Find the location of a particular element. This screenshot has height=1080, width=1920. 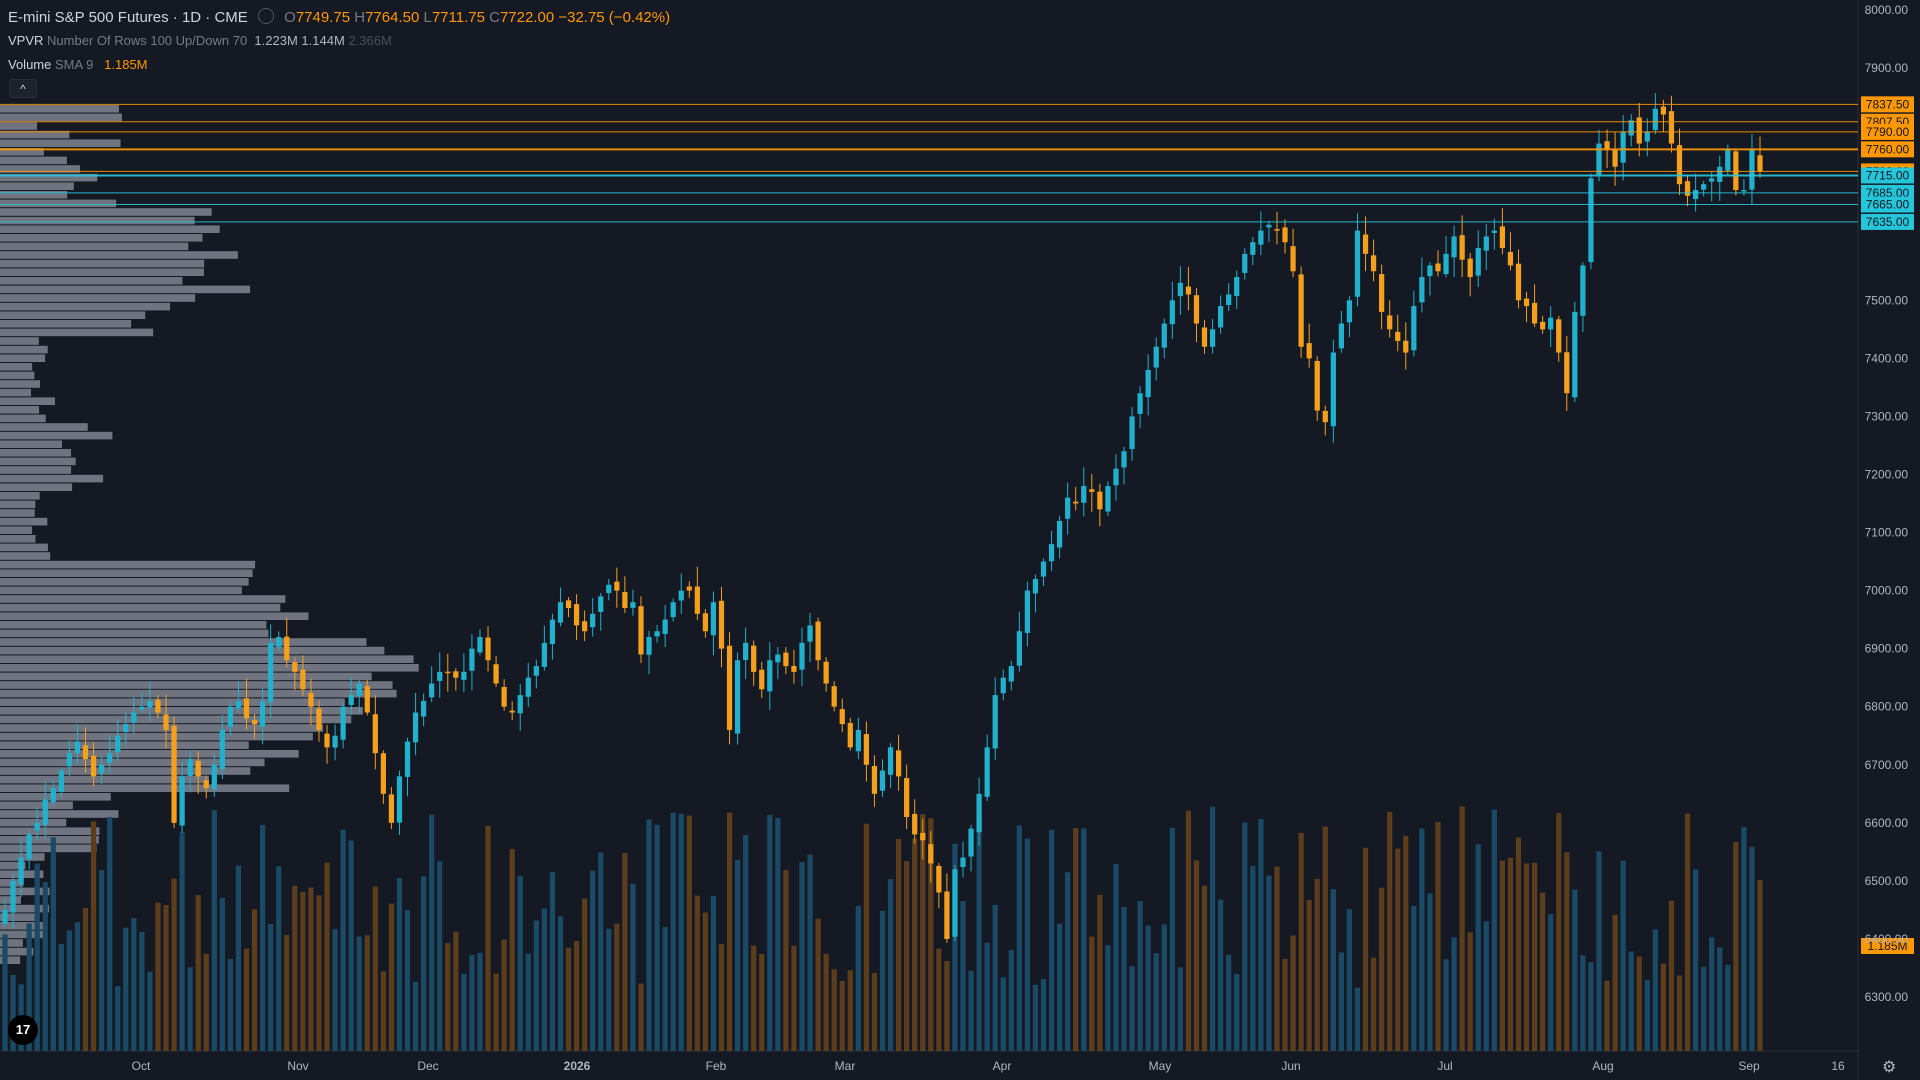

chevron-up-icon: ^ is located at coordinates (23, 89).